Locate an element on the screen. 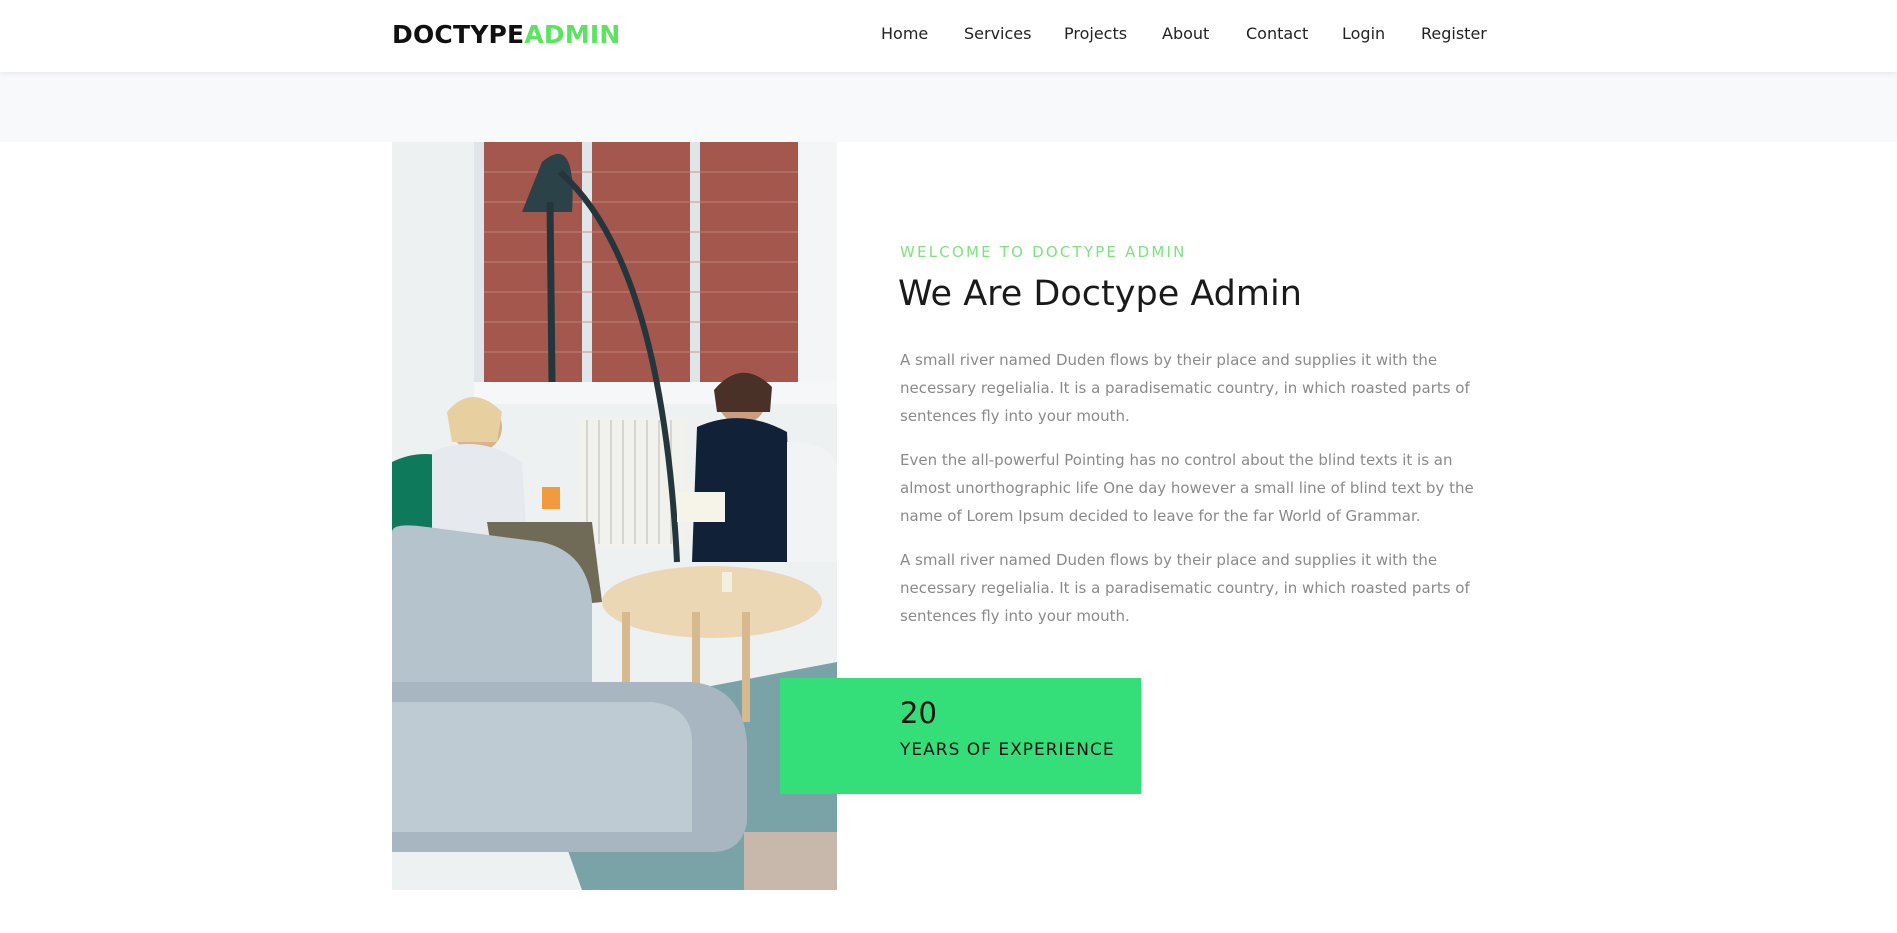  nav-link-register: Register is located at coordinates (1454, 33).